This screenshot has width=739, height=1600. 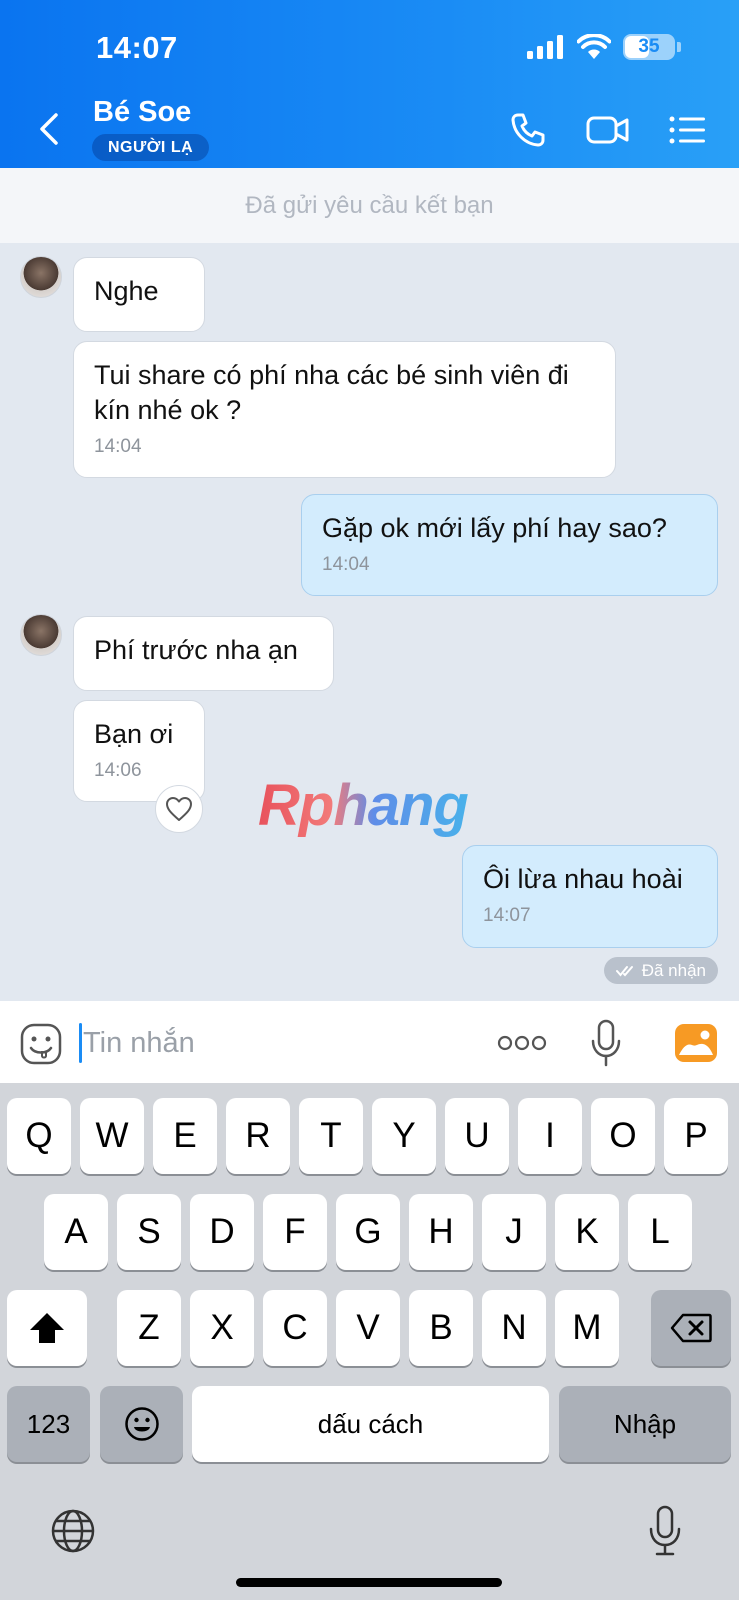 I want to click on emoji-key, so click(x=141, y=1424).